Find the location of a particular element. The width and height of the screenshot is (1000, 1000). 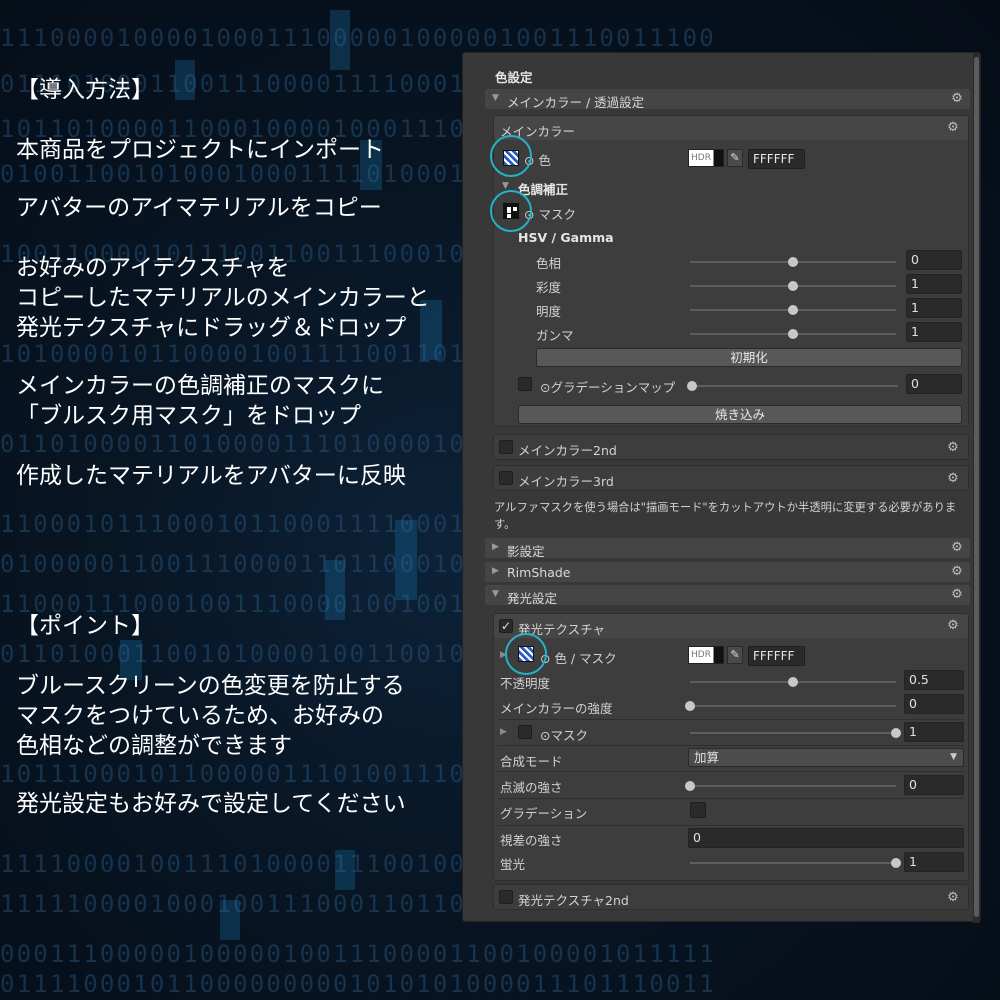

gradient-map-track is located at coordinates (792, 386).